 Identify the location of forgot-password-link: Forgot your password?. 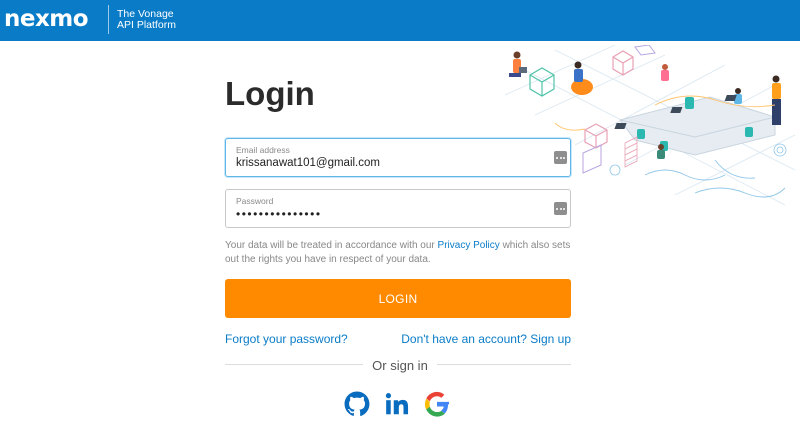
(286, 339).